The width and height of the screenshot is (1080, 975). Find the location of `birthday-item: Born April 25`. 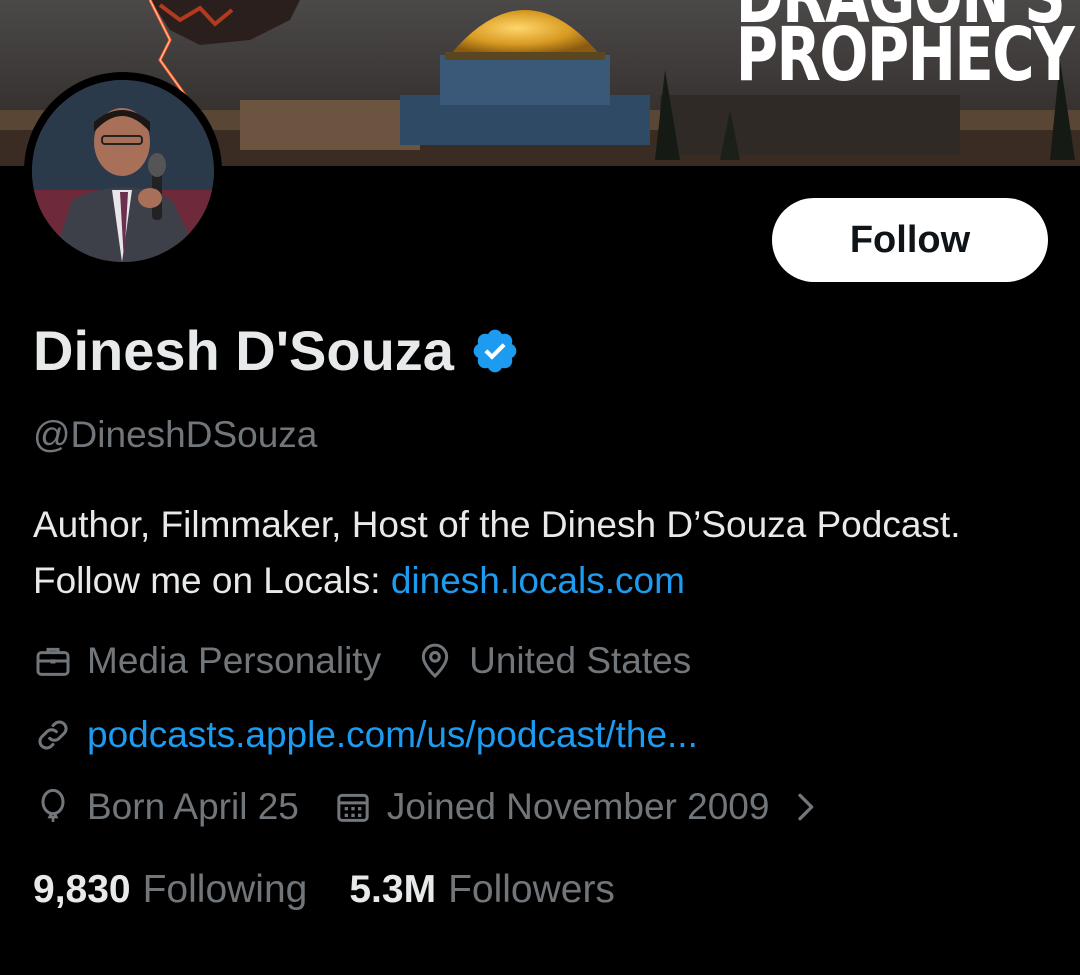

birthday-item: Born April 25 is located at coordinates (166, 807).